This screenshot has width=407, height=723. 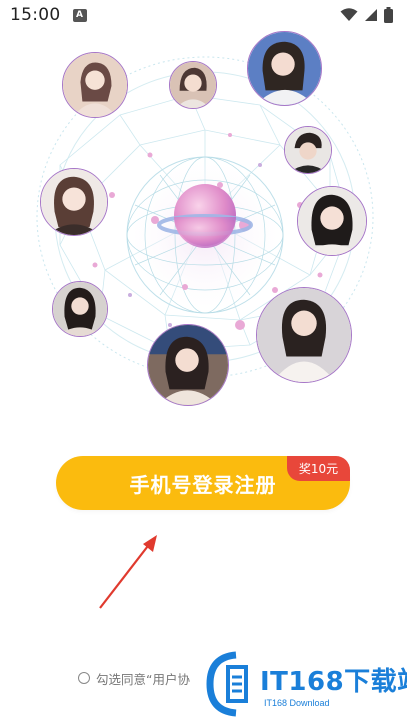 What do you see at coordinates (371, 15) in the screenshot?
I see `signal-icon` at bounding box center [371, 15].